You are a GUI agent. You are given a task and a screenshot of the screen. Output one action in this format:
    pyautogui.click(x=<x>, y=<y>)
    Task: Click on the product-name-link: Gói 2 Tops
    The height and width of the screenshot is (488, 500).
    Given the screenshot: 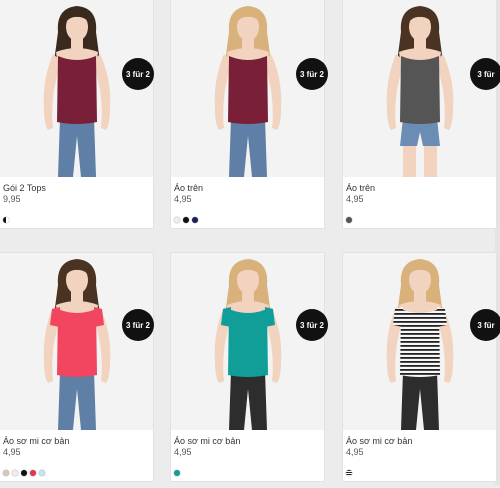 What is the action you would take?
    pyautogui.click(x=24, y=188)
    